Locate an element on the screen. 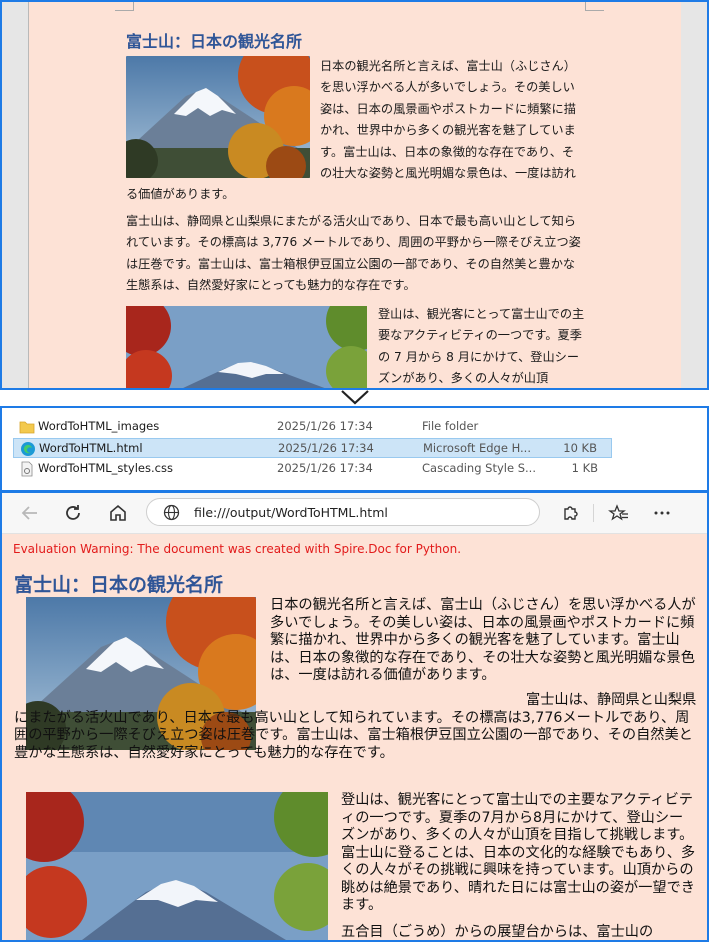 The height and width of the screenshot is (942, 709). more-menu-icon is located at coordinates (662, 513).